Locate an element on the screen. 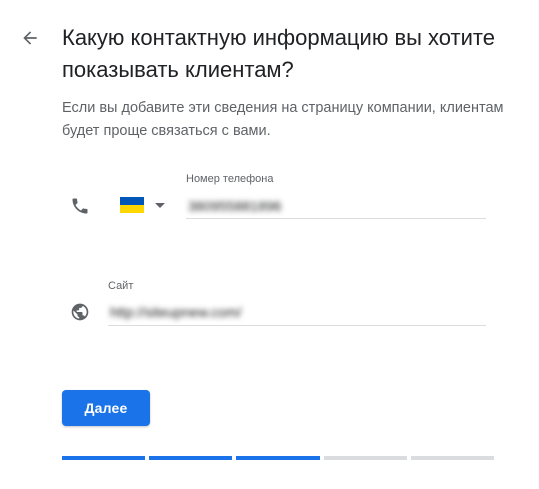 Image resolution: width=539 pixels, height=489 pixels. back-button is located at coordinates (30, 40).